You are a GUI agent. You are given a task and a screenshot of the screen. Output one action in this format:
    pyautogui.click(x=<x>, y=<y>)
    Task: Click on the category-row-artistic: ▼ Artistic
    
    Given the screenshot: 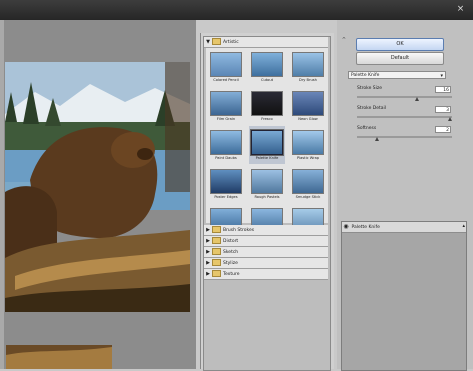 What is the action you would take?
    pyautogui.click(x=266, y=42)
    